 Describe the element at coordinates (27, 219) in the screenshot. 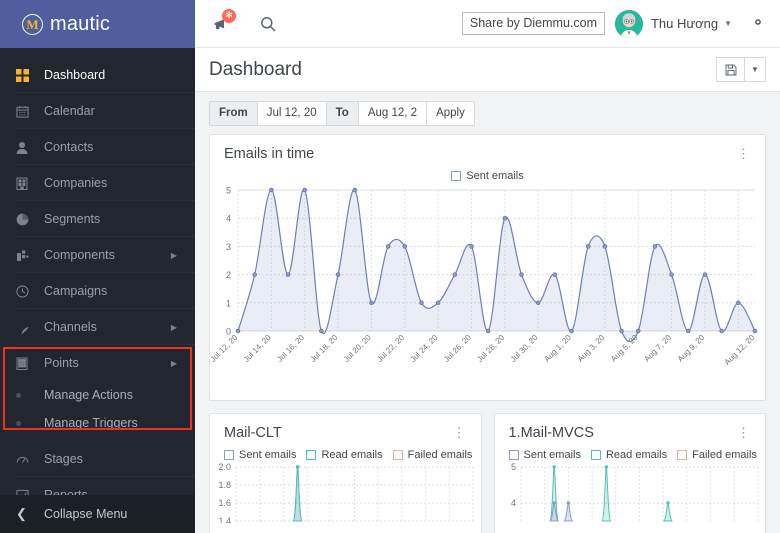

I see `pie-chart-icon` at that location.